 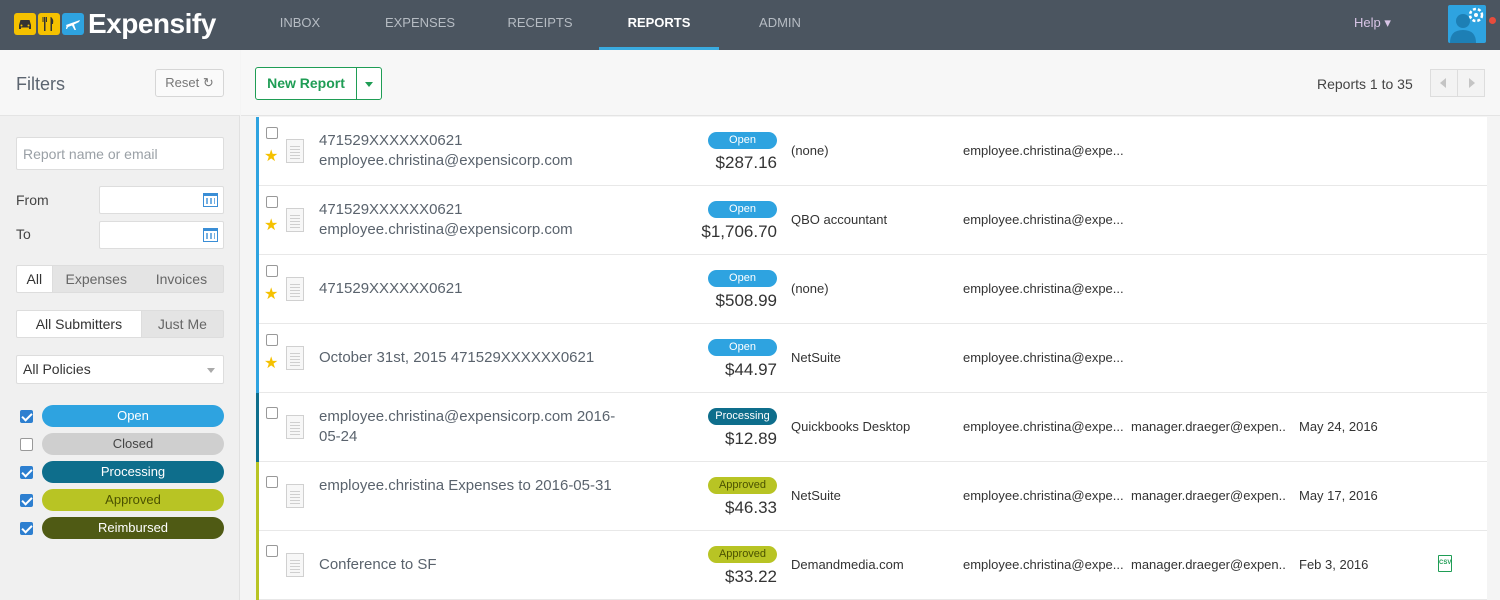 What do you see at coordinates (816, 495) in the screenshot?
I see `report-policy: NetSuite` at bounding box center [816, 495].